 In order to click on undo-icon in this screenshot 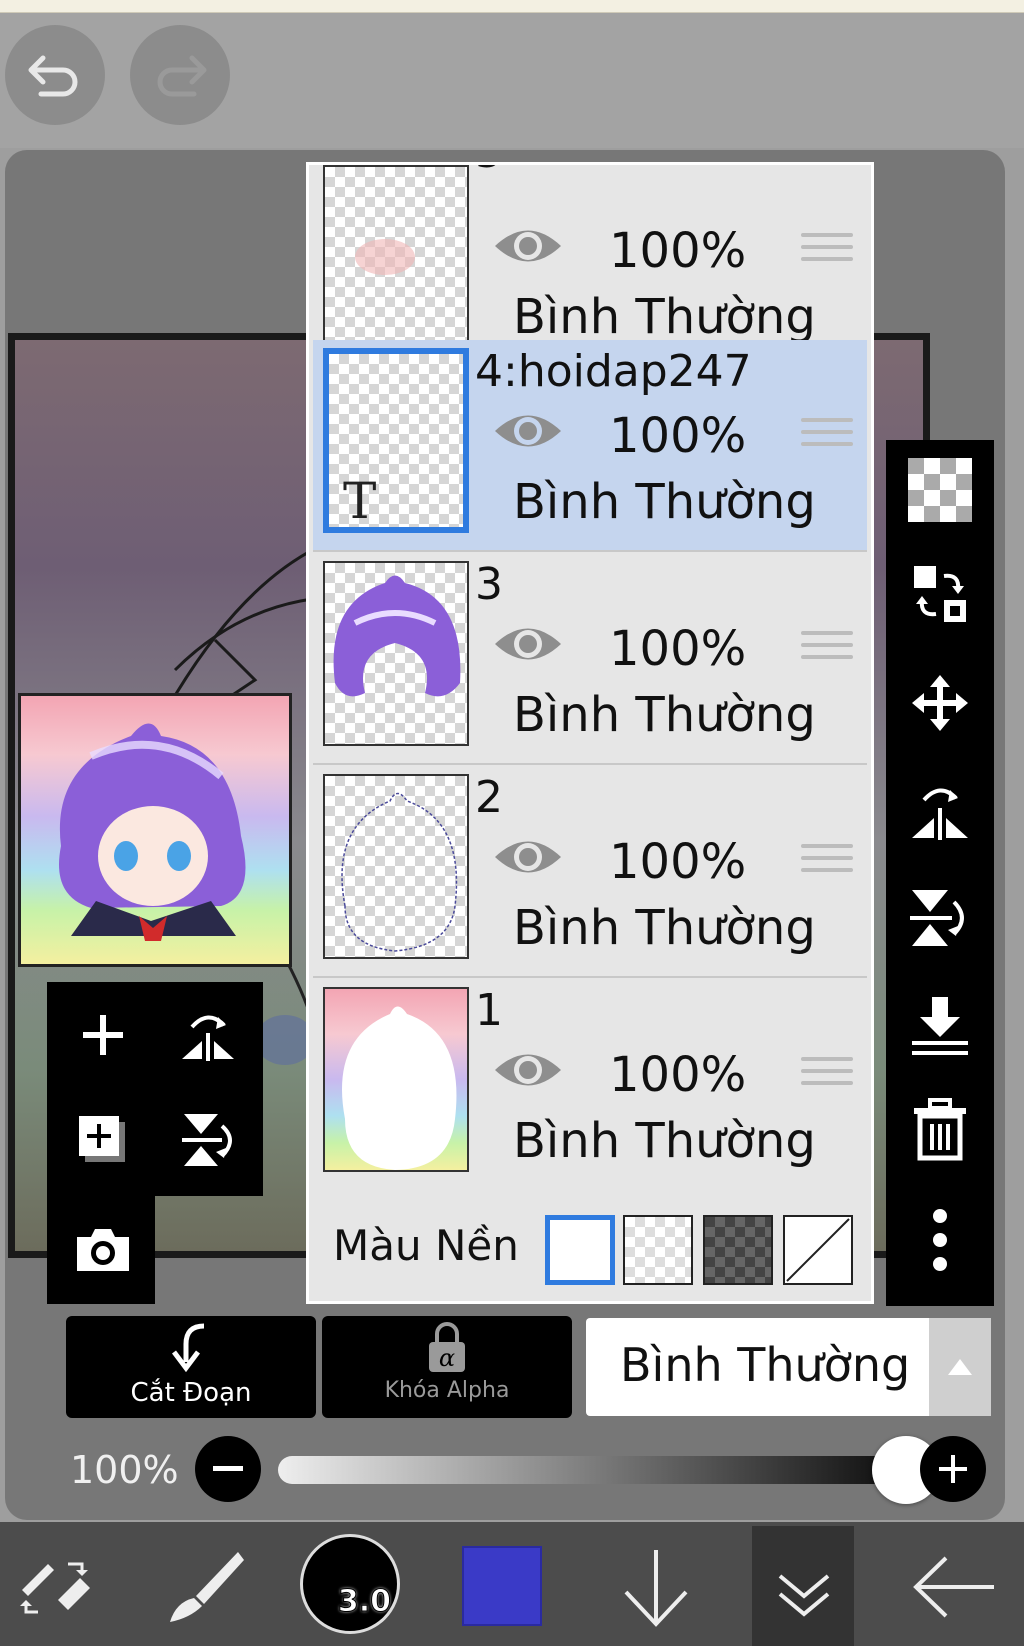, I will do `click(53, 76)`.